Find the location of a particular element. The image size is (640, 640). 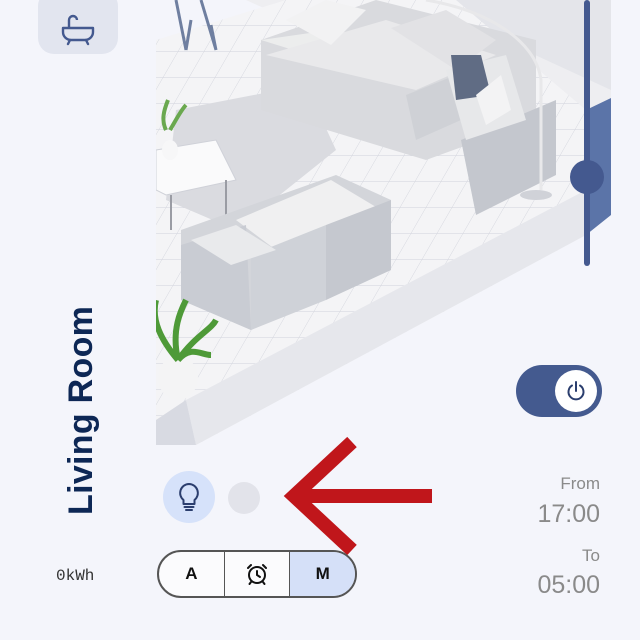

mode-manual-button: M is located at coordinates (322, 574).